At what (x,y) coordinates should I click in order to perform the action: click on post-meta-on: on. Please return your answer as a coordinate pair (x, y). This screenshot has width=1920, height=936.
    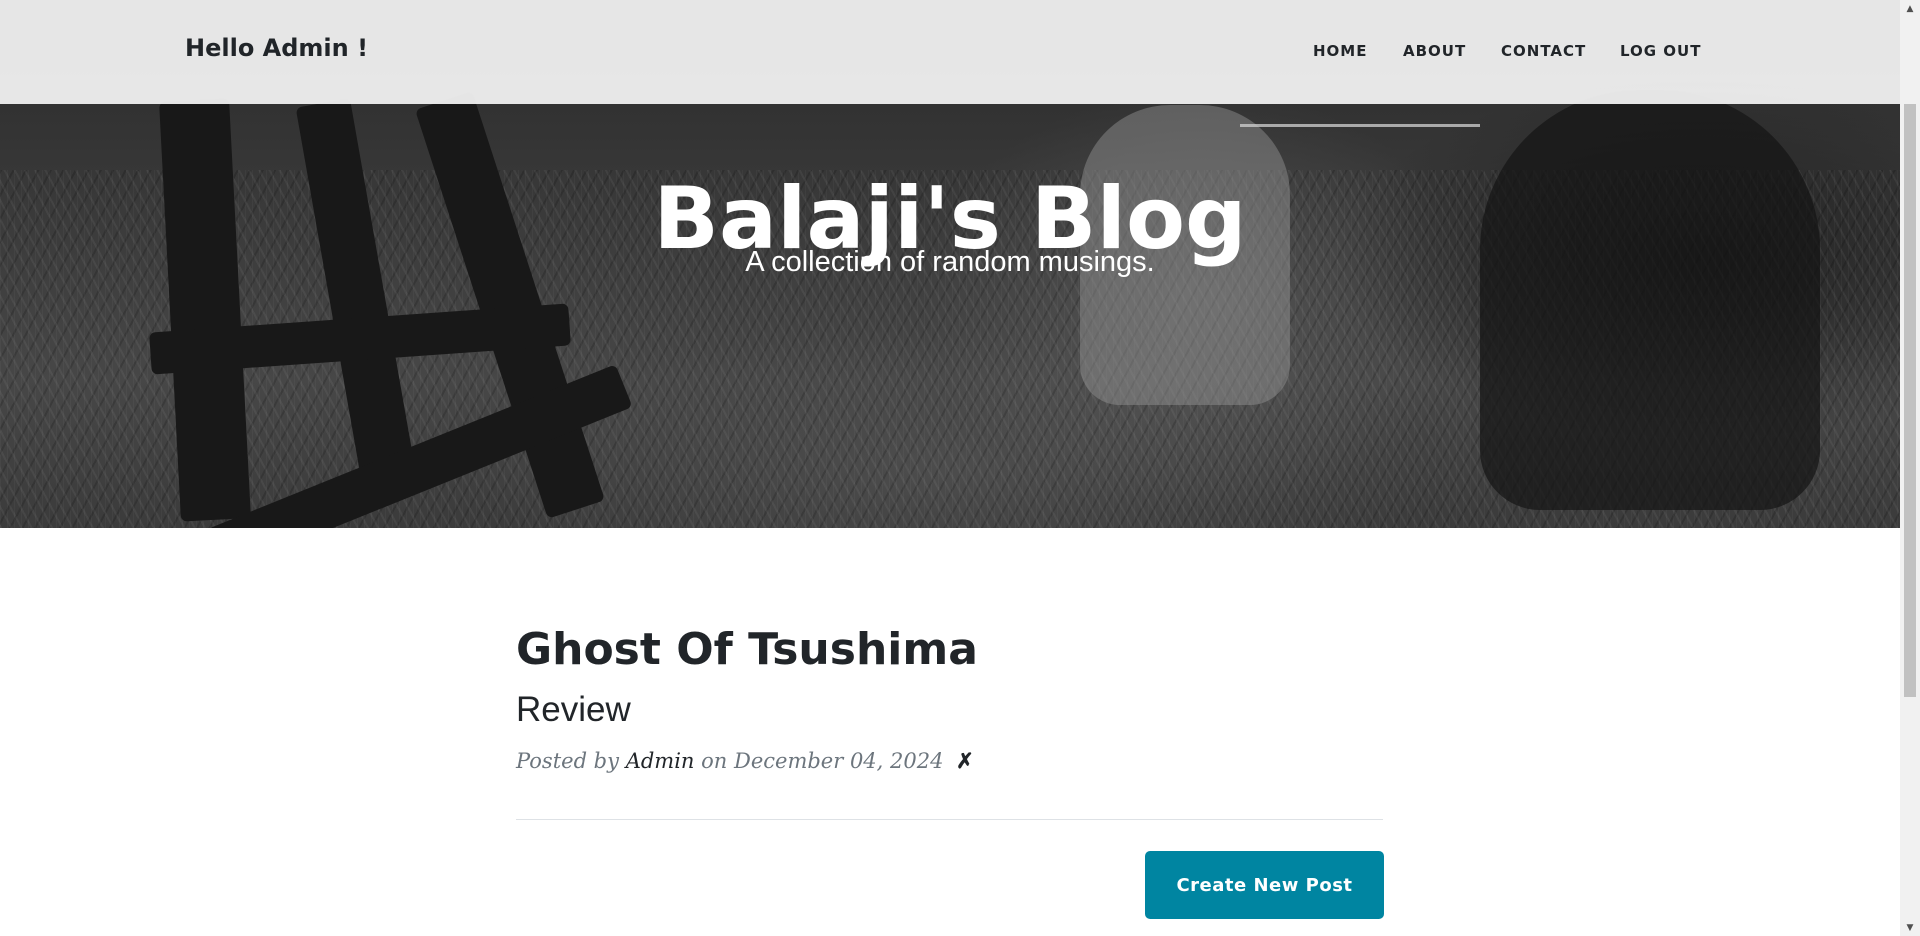
    Looking at the image, I should click on (714, 761).